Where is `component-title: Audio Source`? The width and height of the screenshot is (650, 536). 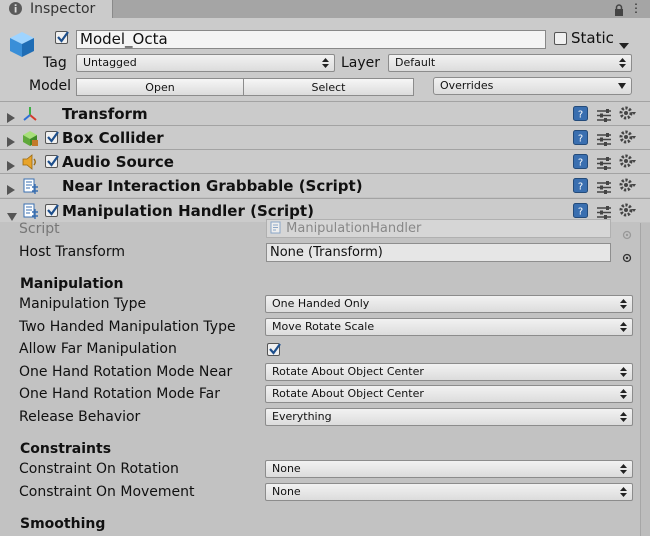
component-title: Audio Source is located at coordinates (118, 162).